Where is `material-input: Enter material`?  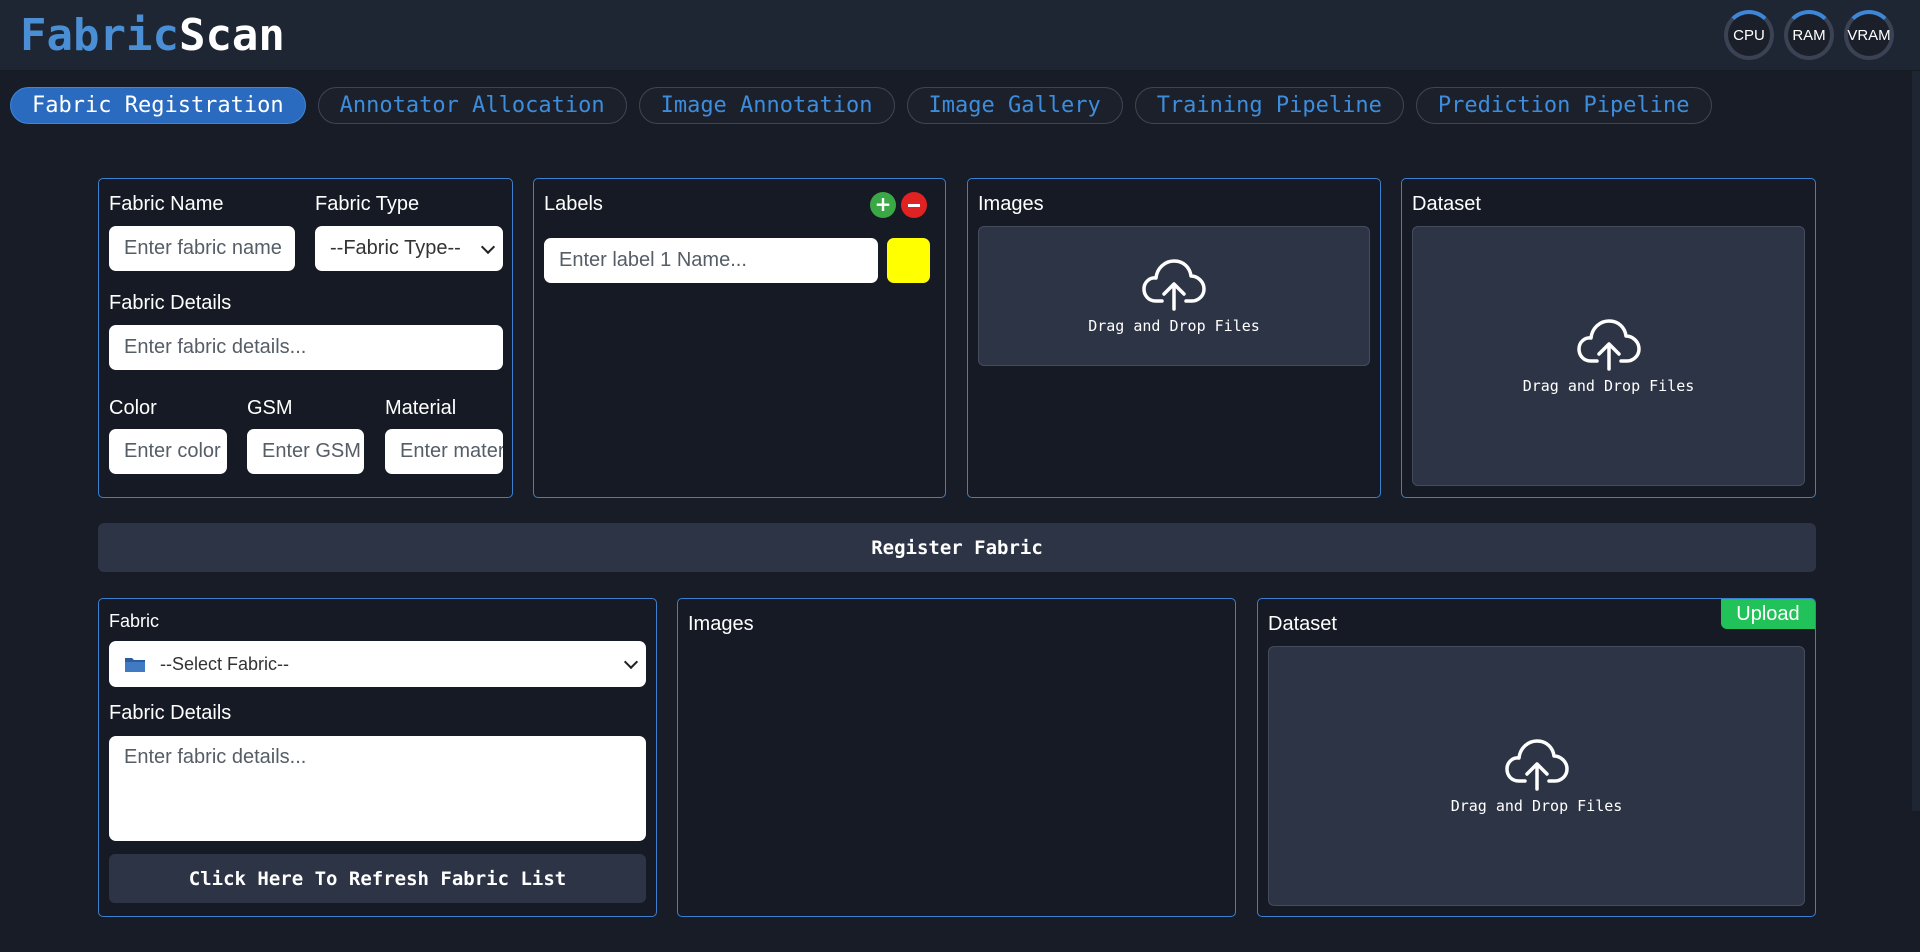 material-input: Enter material is located at coordinates (444, 451).